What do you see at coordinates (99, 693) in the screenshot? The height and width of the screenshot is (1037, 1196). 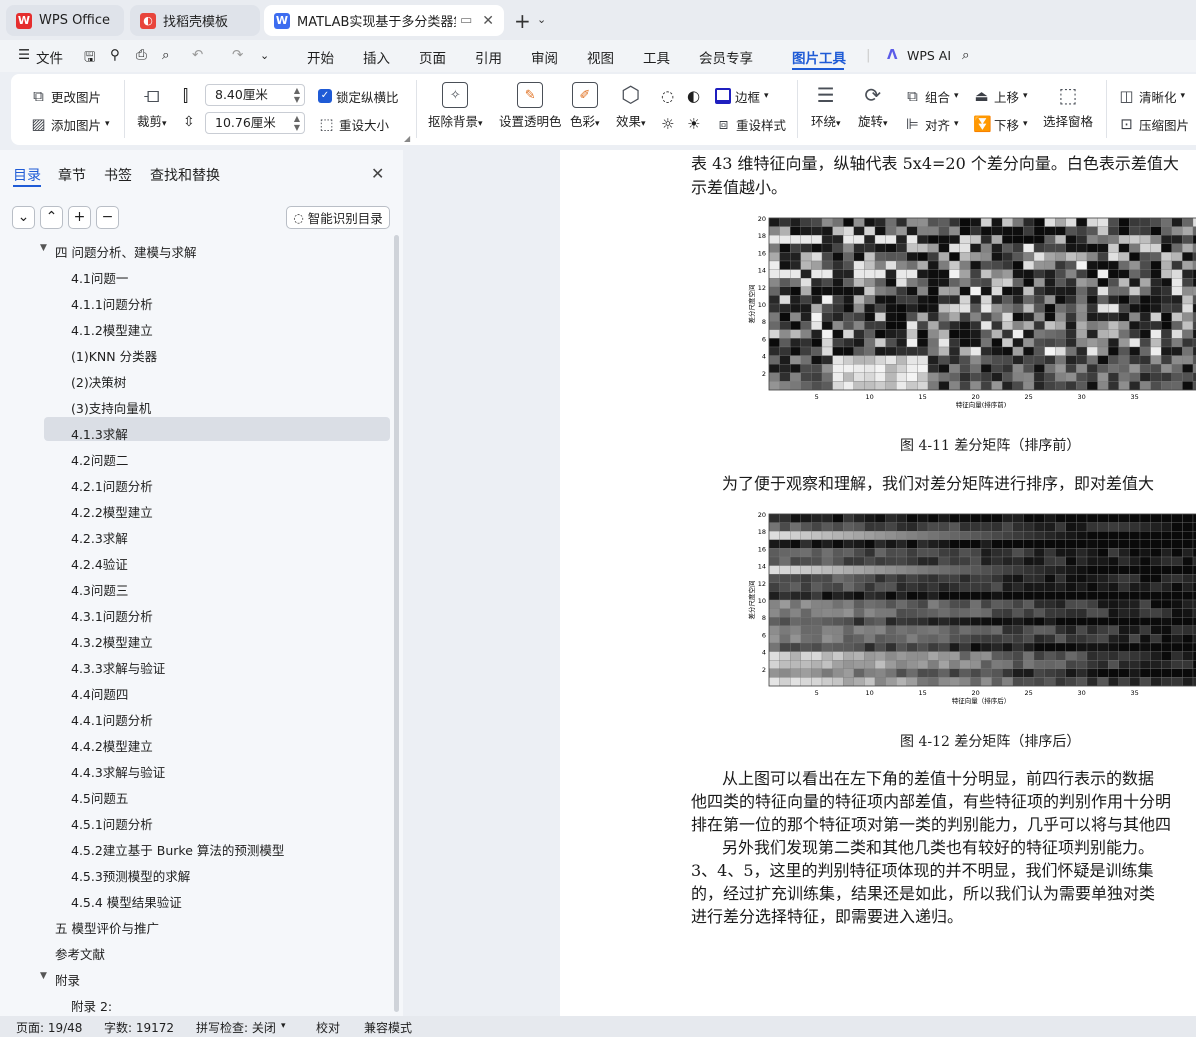 I see `toc-item: 4.4问题四` at bounding box center [99, 693].